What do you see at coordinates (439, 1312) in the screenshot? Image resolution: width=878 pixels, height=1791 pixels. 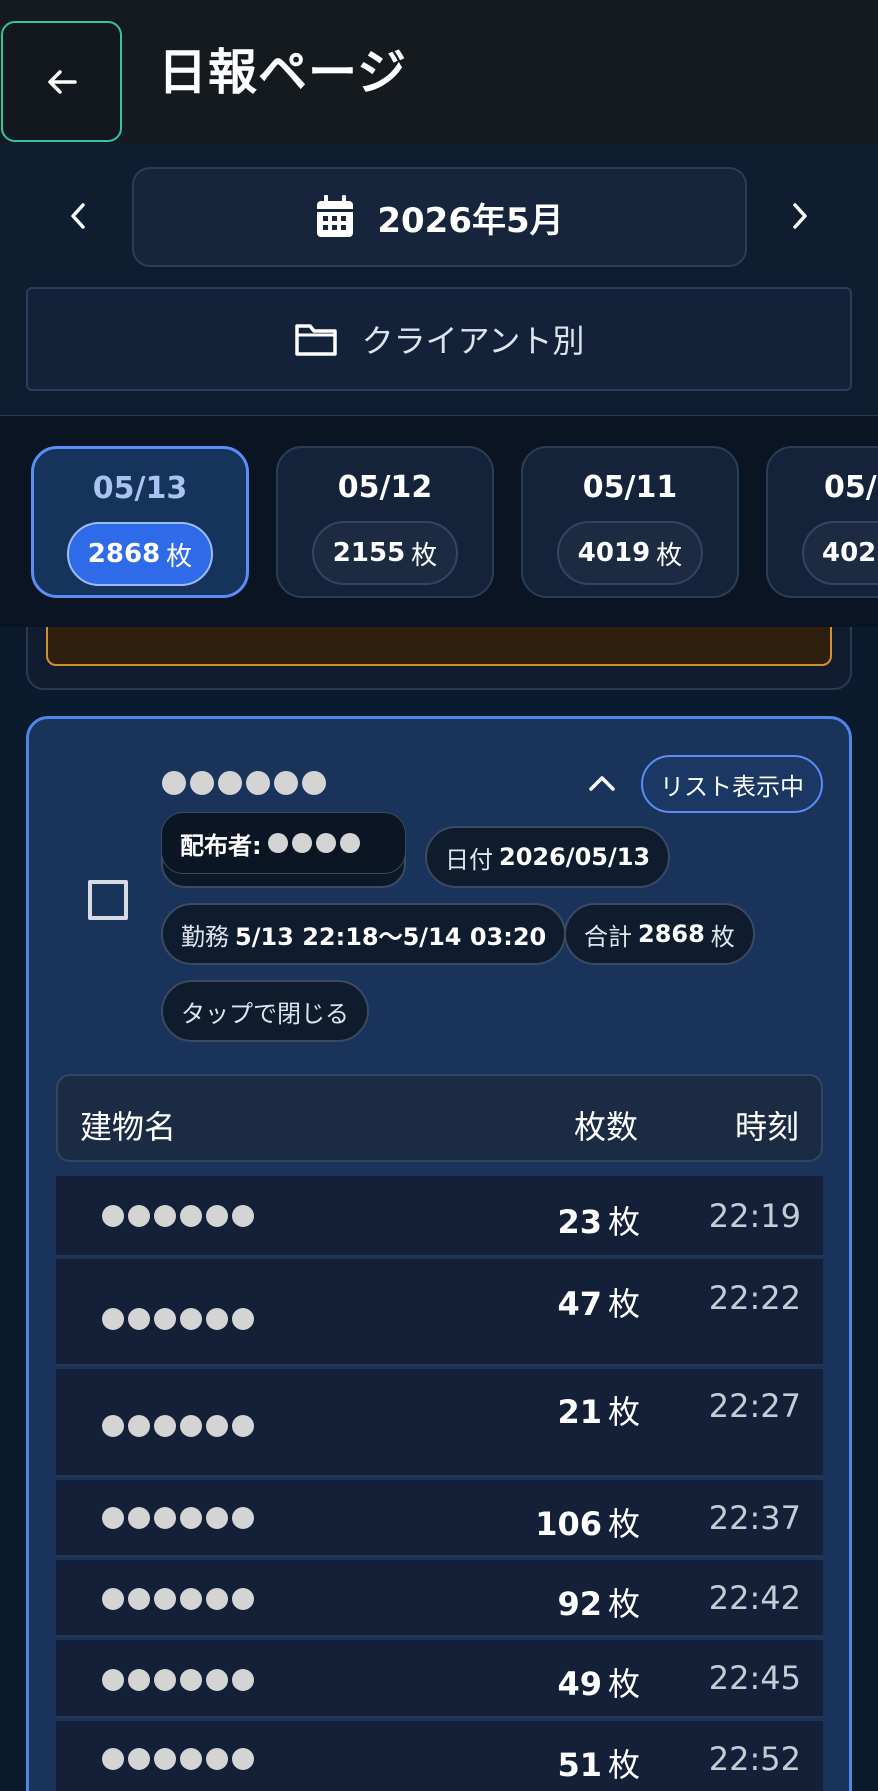 I see `table-row: 47 枚 22:22` at bounding box center [439, 1312].